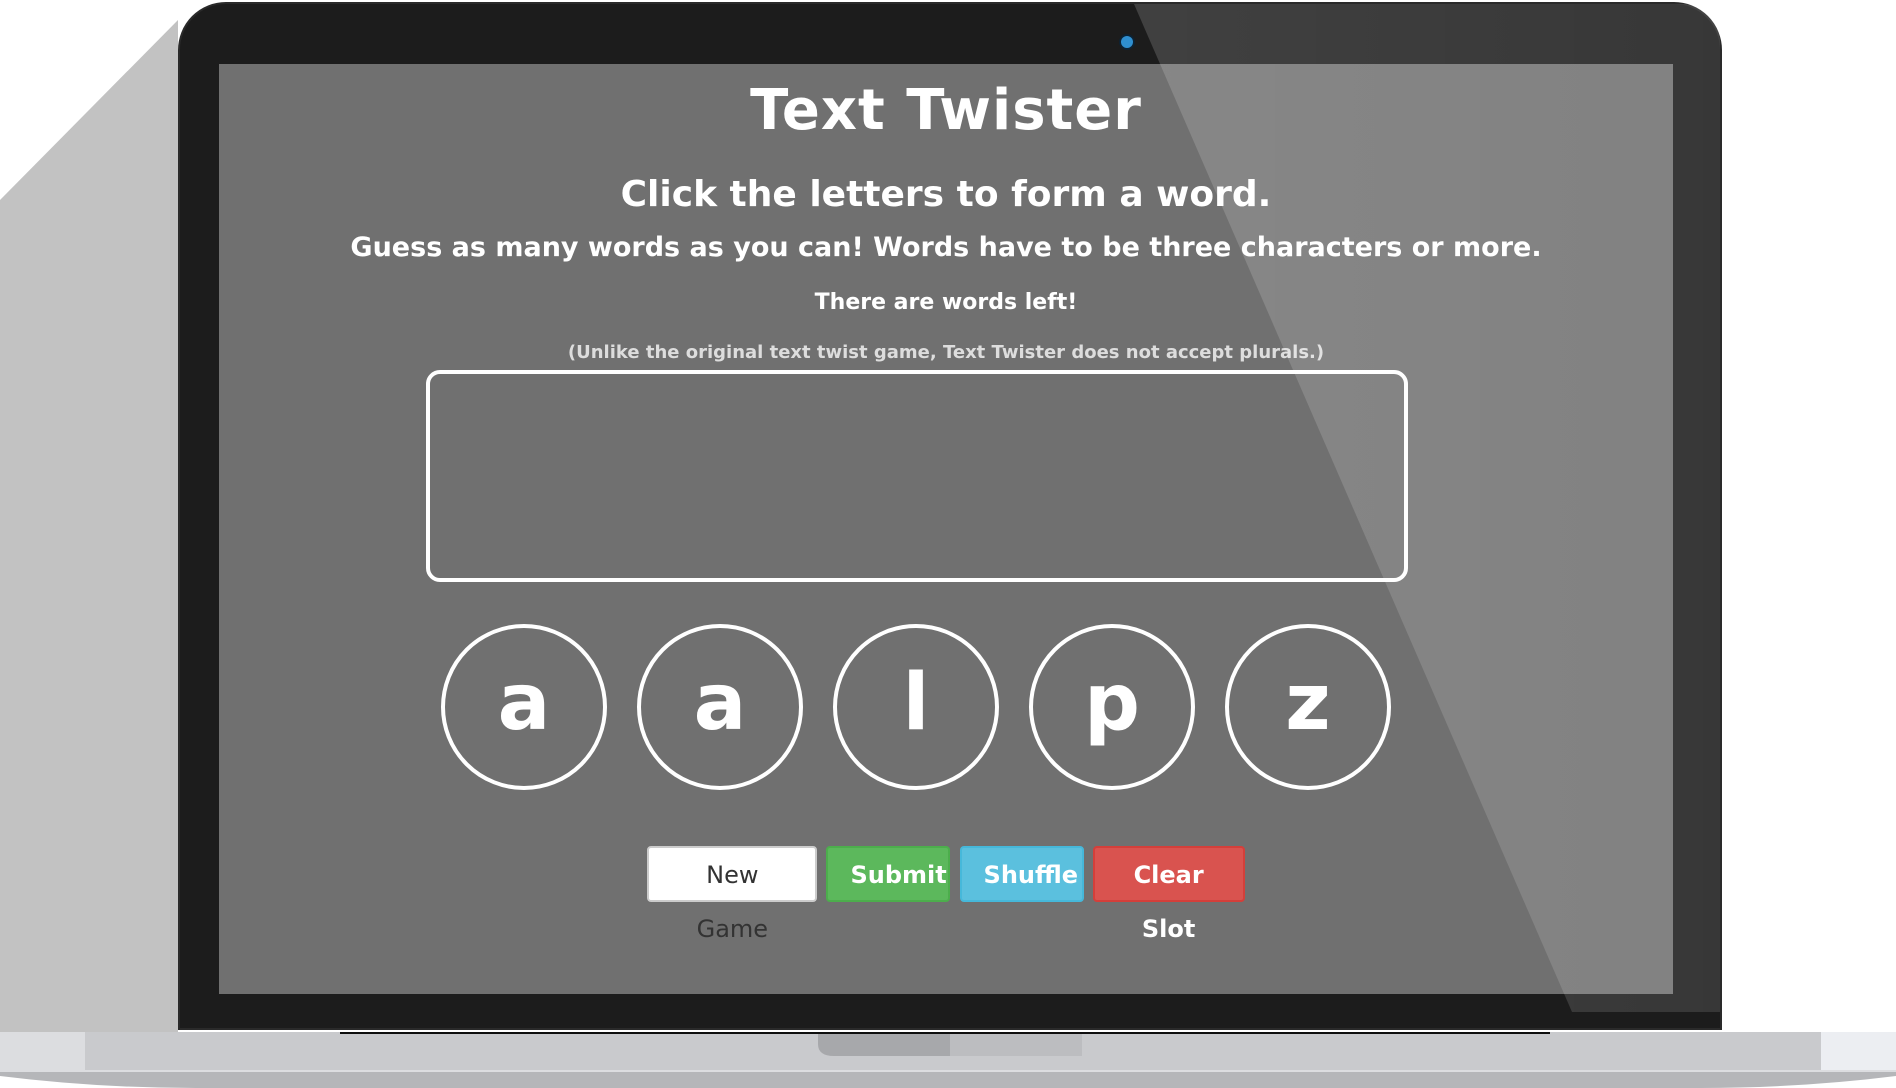 This screenshot has width=1896, height=1088. What do you see at coordinates (946, 302) in the screenshot?
I see `words-left-counter: There are words left!` at bounding box center [946, 302].